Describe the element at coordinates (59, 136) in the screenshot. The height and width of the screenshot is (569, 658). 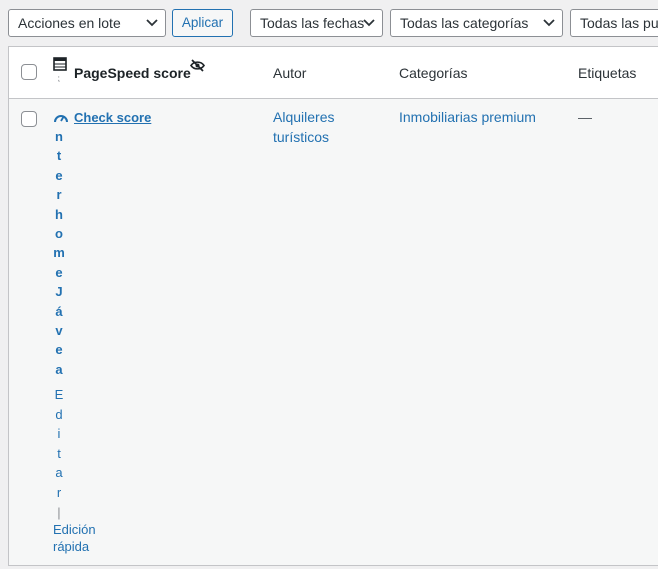
I see `title-char: n` at that location.